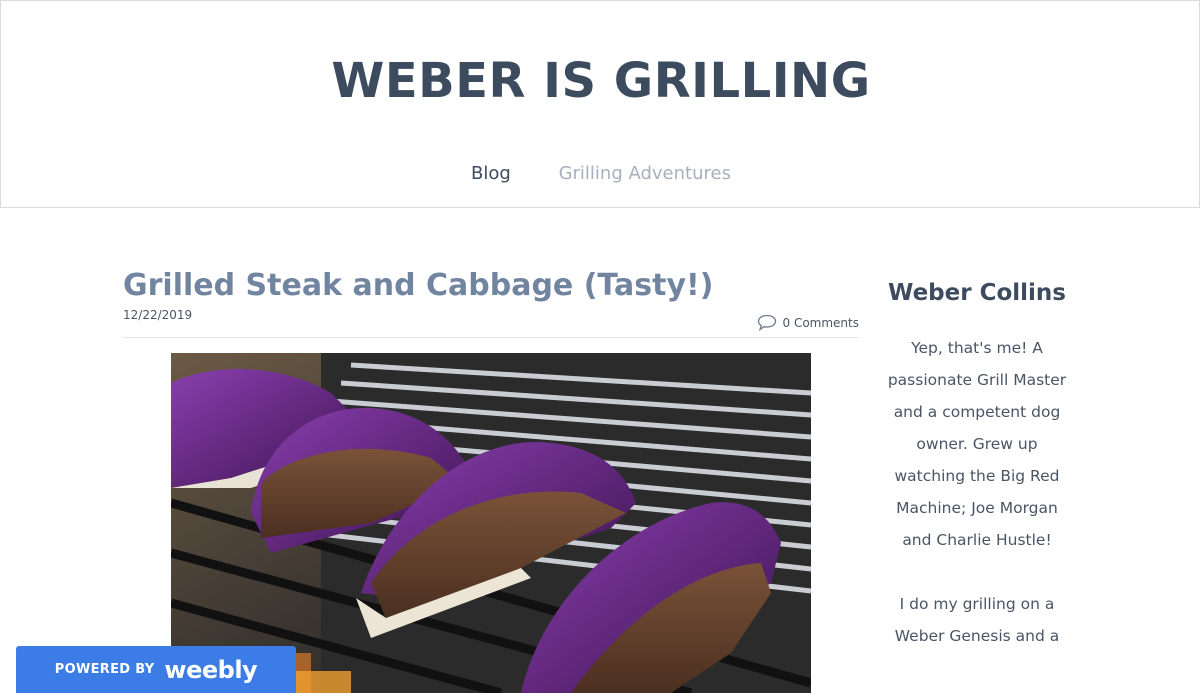  Describe the element at coordinates (600, 81) in the screenshot. I see `site-title: WEBER IS GRILLING` at that location.